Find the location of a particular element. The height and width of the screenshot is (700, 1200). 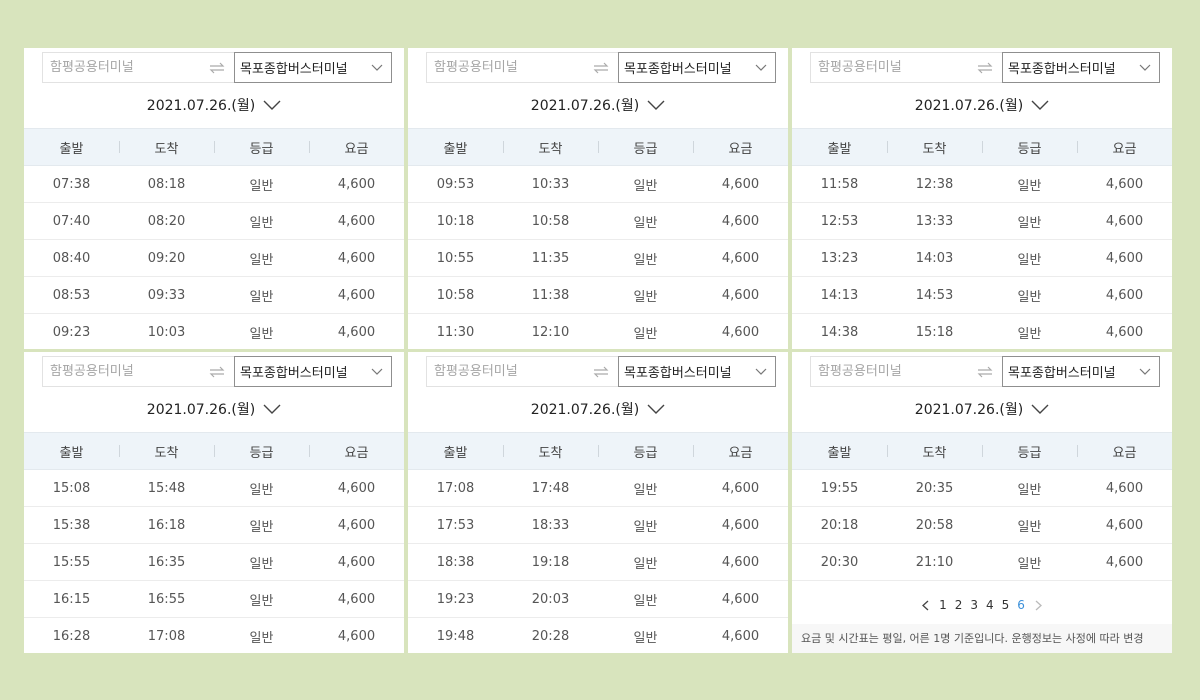

column-header: 도착 is located at coordinates (934, 147).